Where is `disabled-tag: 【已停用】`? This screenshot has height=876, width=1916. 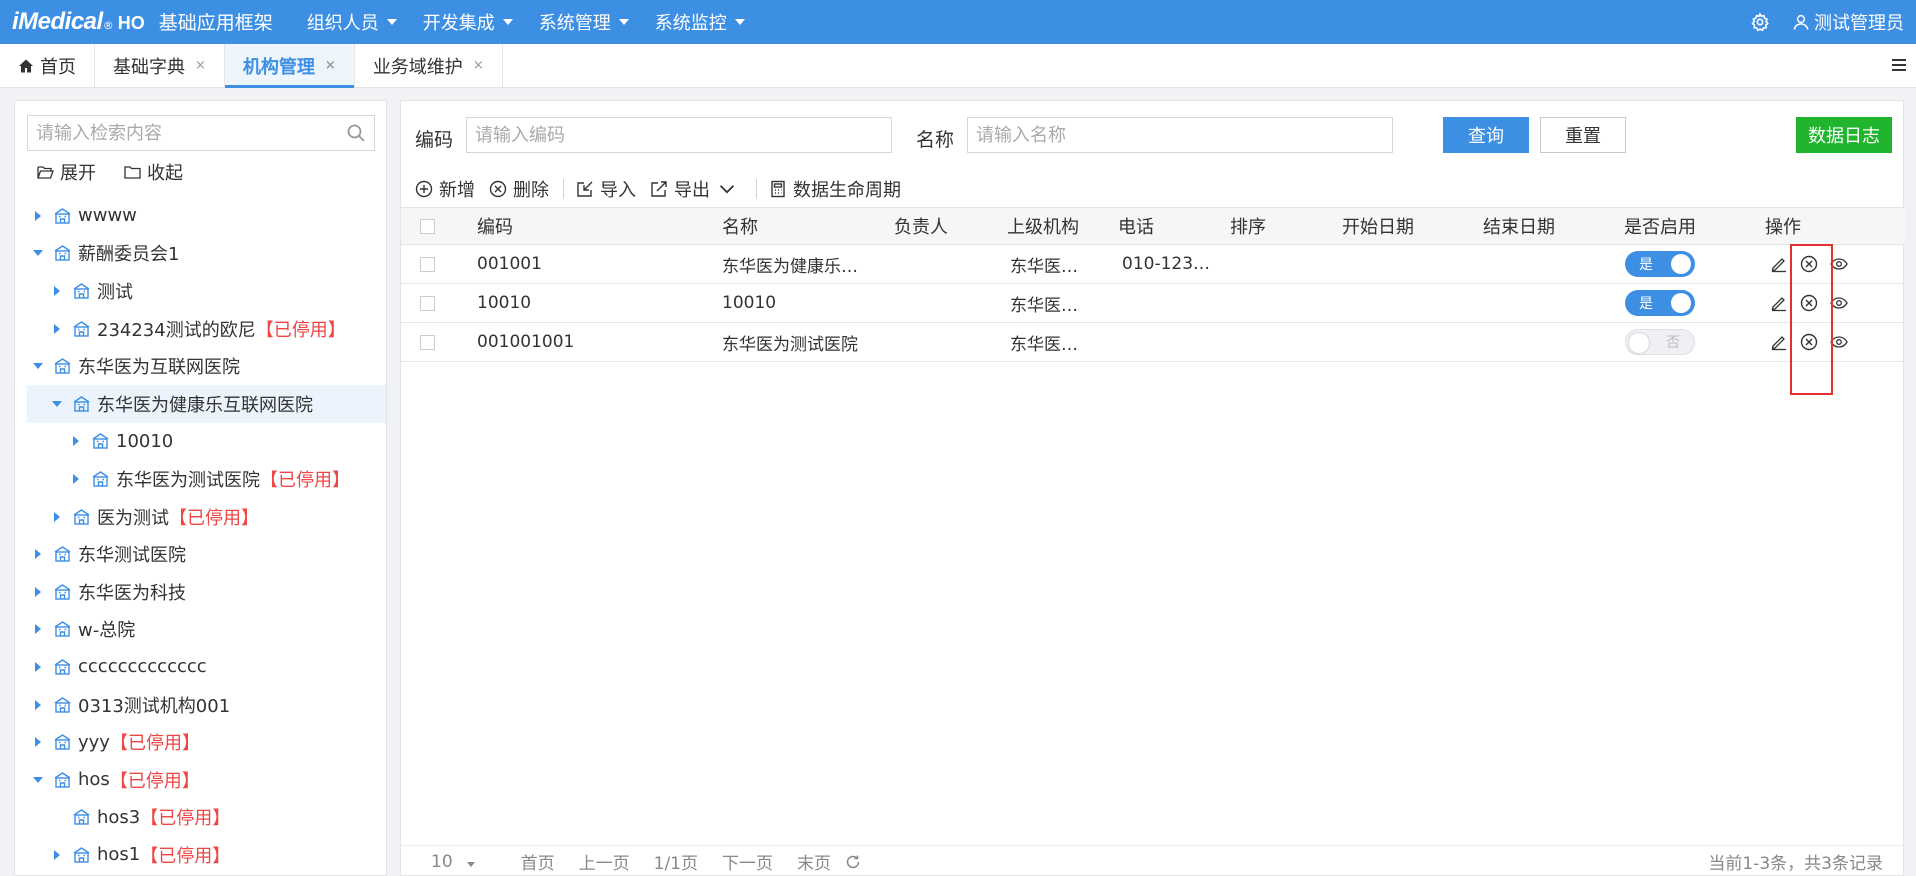
disabled-tag: 【已停用】 is located at coordinates (214, 518).